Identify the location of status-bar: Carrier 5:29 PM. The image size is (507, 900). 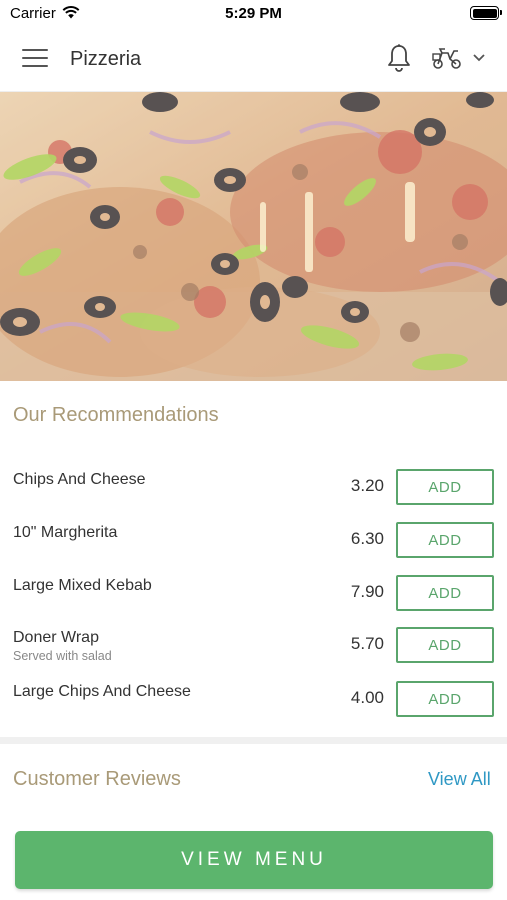
(253, 13).